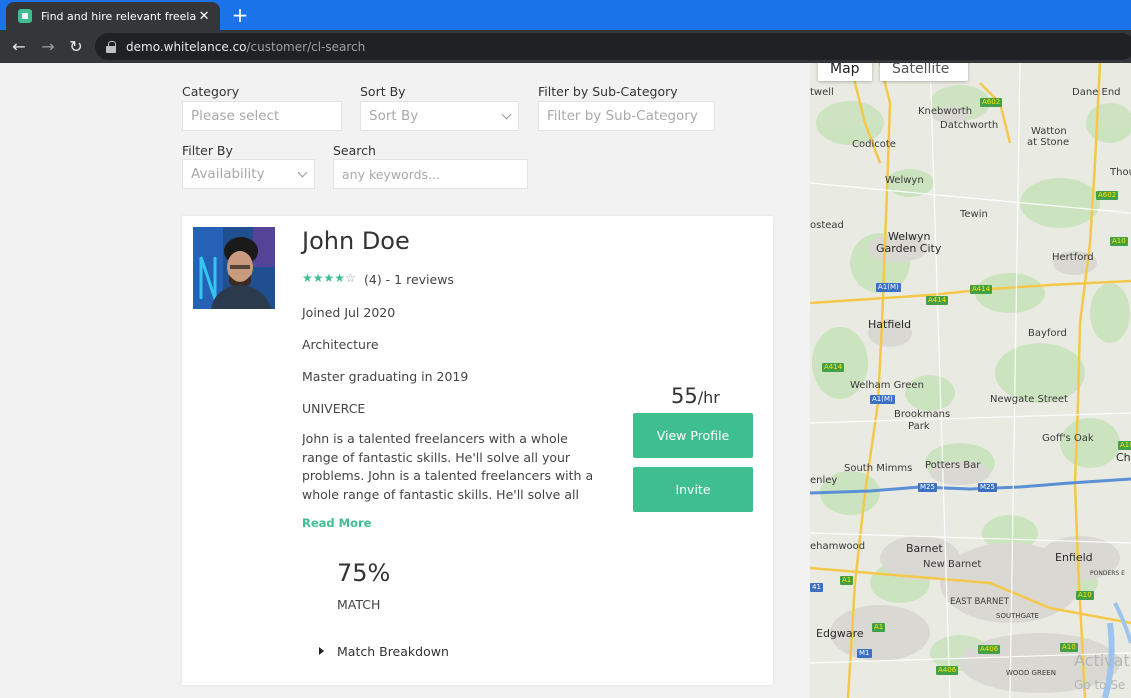 The width and height of the screenshot is (1131, 698). I want to click on back-icon: ←, so click(19, 47).